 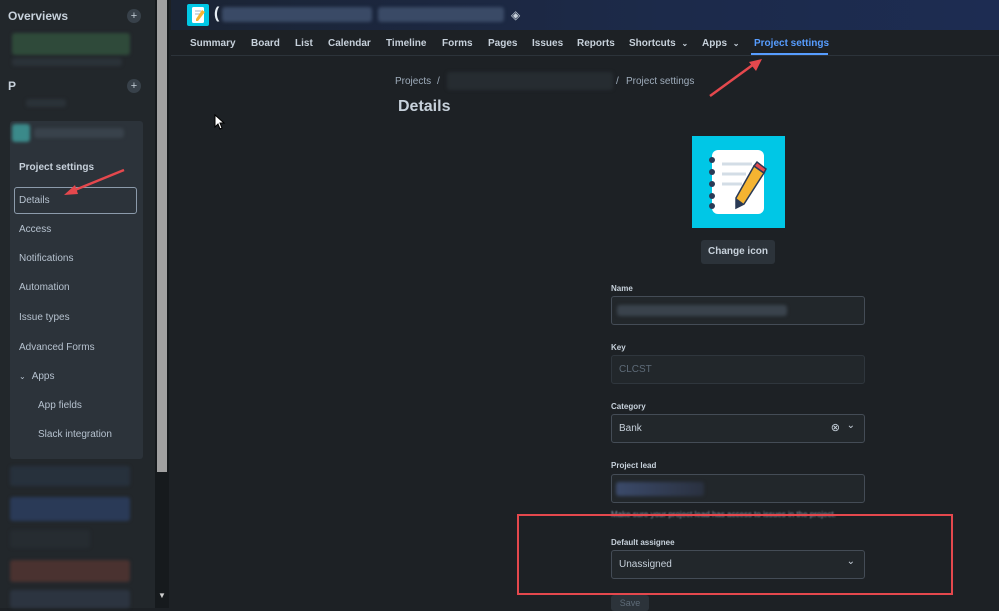 I want to click on blurred-name-value, so click(x=702, y=310).